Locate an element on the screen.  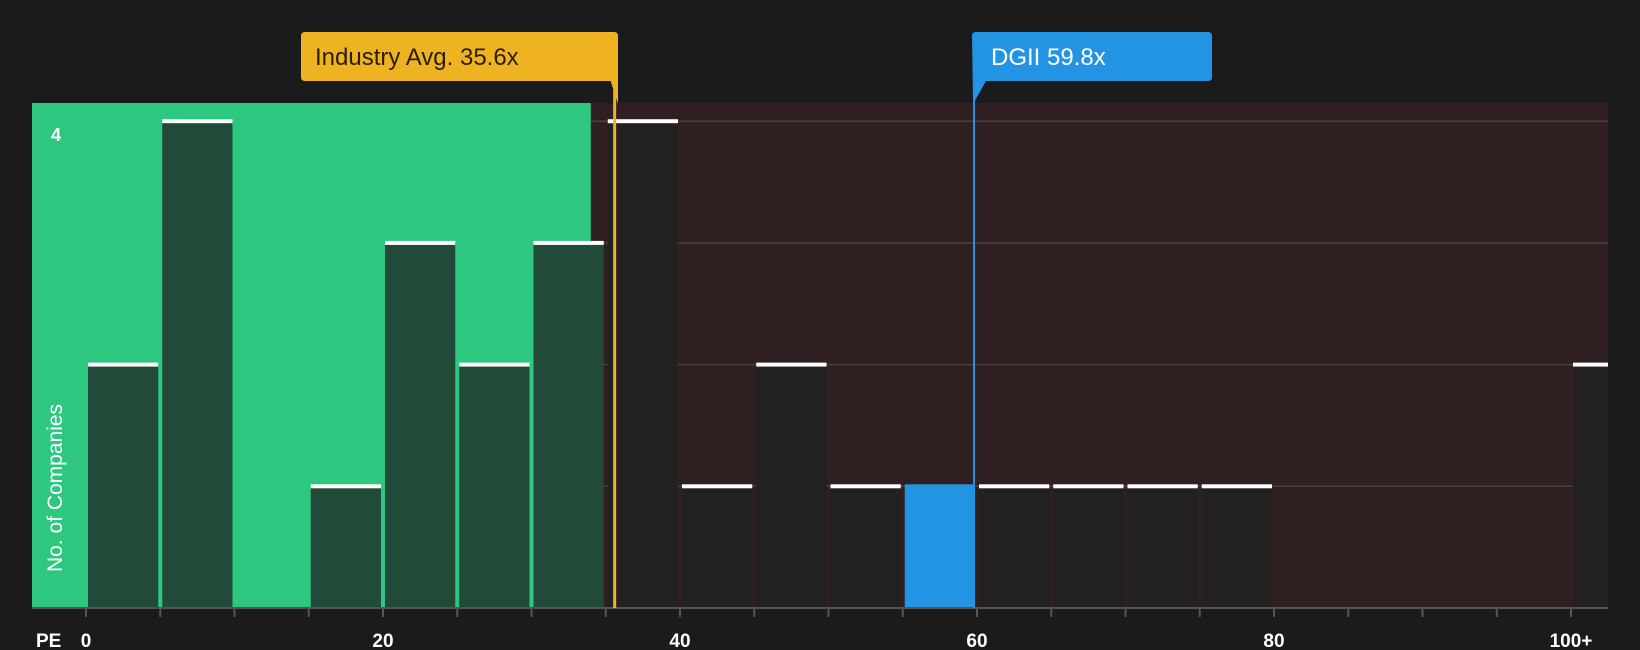
x-tick-label: 0 is located at coordinates (86, 640).